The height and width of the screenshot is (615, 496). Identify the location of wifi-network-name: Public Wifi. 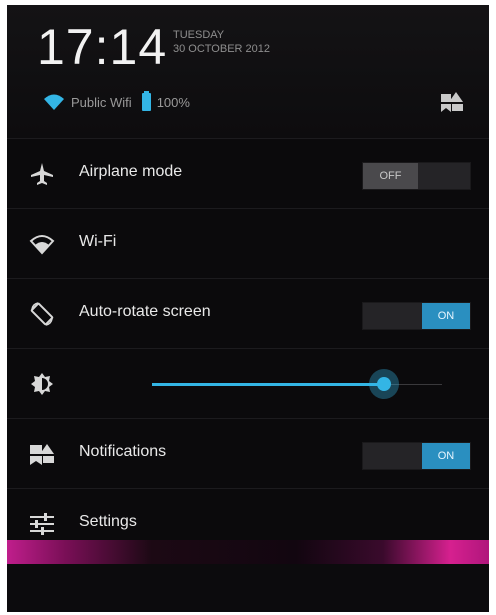
(101, 102).